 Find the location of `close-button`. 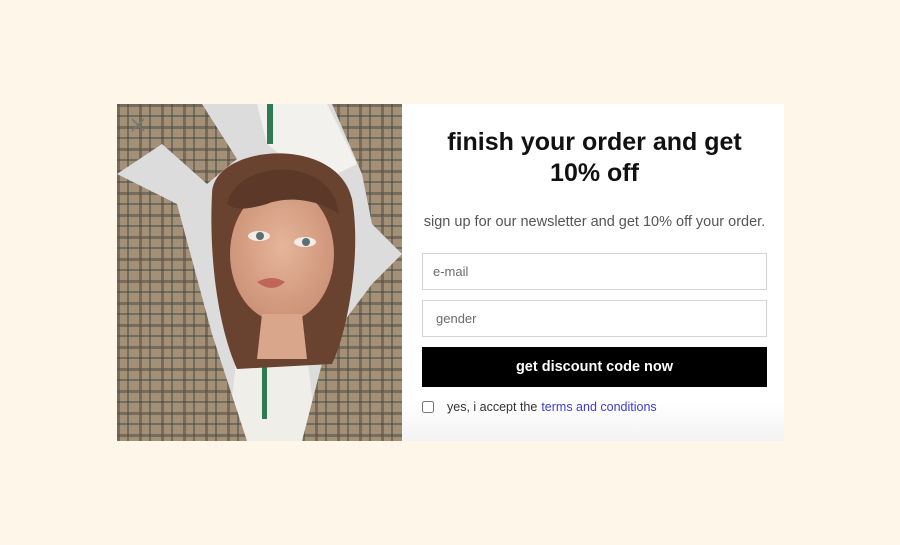

close-button is located at coordinates (138, 125).